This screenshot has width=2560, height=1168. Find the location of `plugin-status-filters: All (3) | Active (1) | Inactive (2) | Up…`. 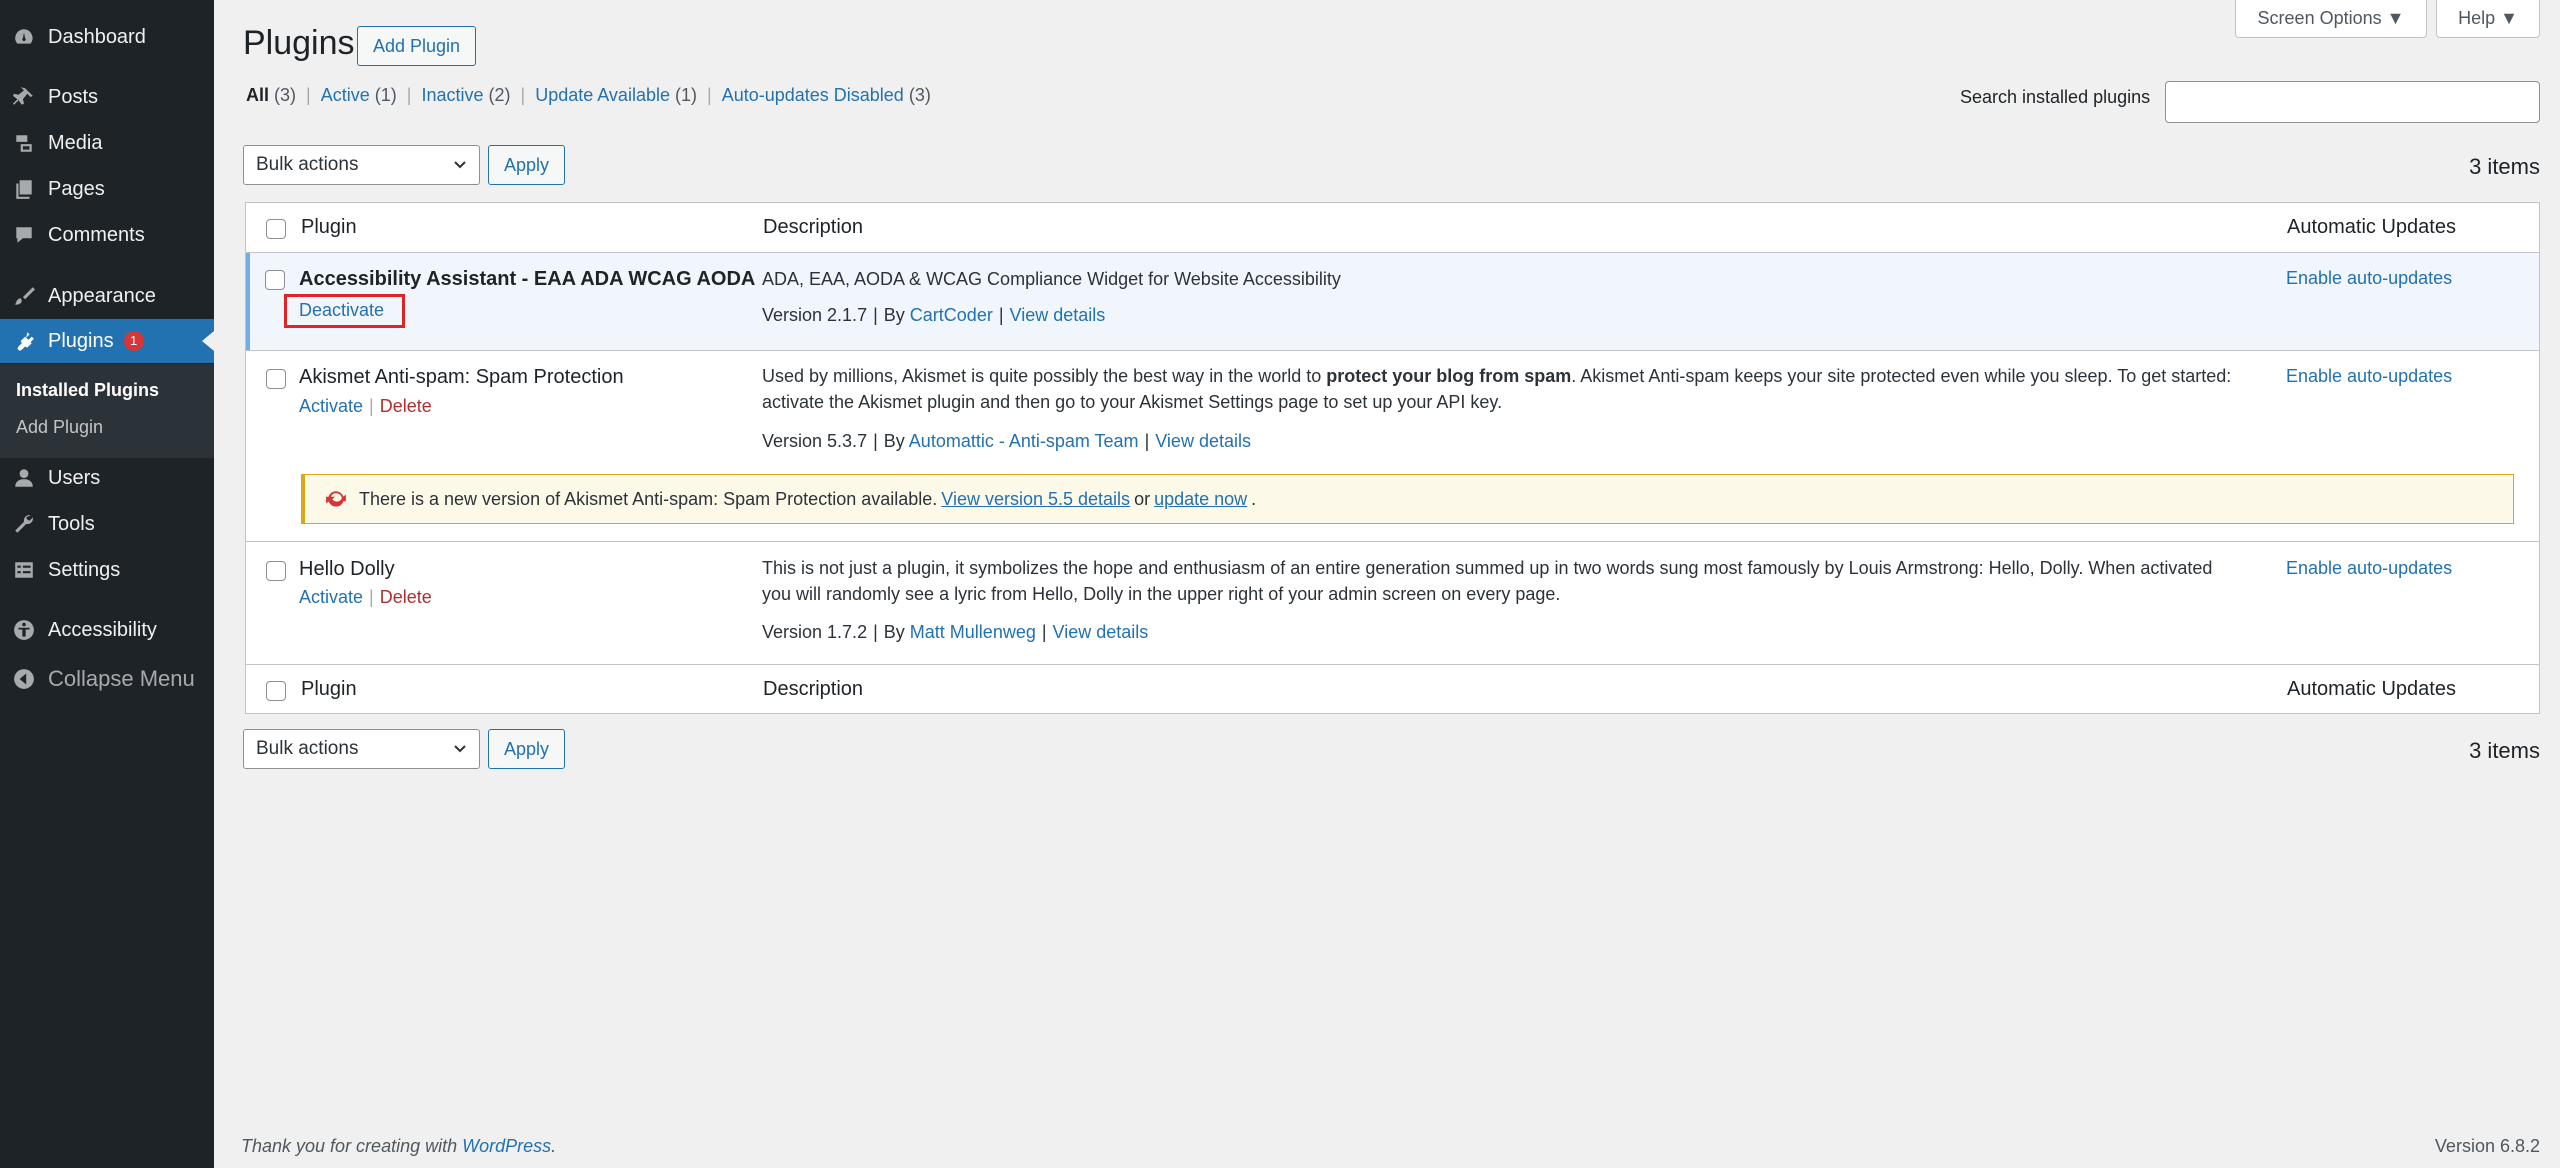

plugin-status-filters: All (3) | Active (1) | Inactive (2) | Up… is located at coordinates (588, 95).